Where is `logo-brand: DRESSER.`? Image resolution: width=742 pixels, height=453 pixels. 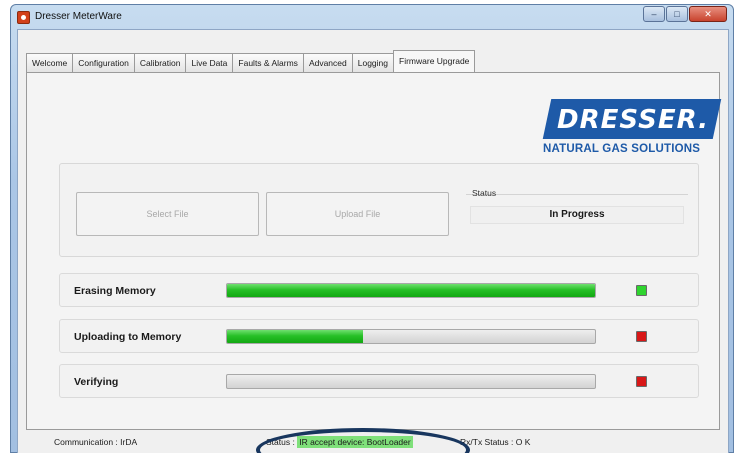
logo-brand: DRESSER. is located at coordinates (633, 120).